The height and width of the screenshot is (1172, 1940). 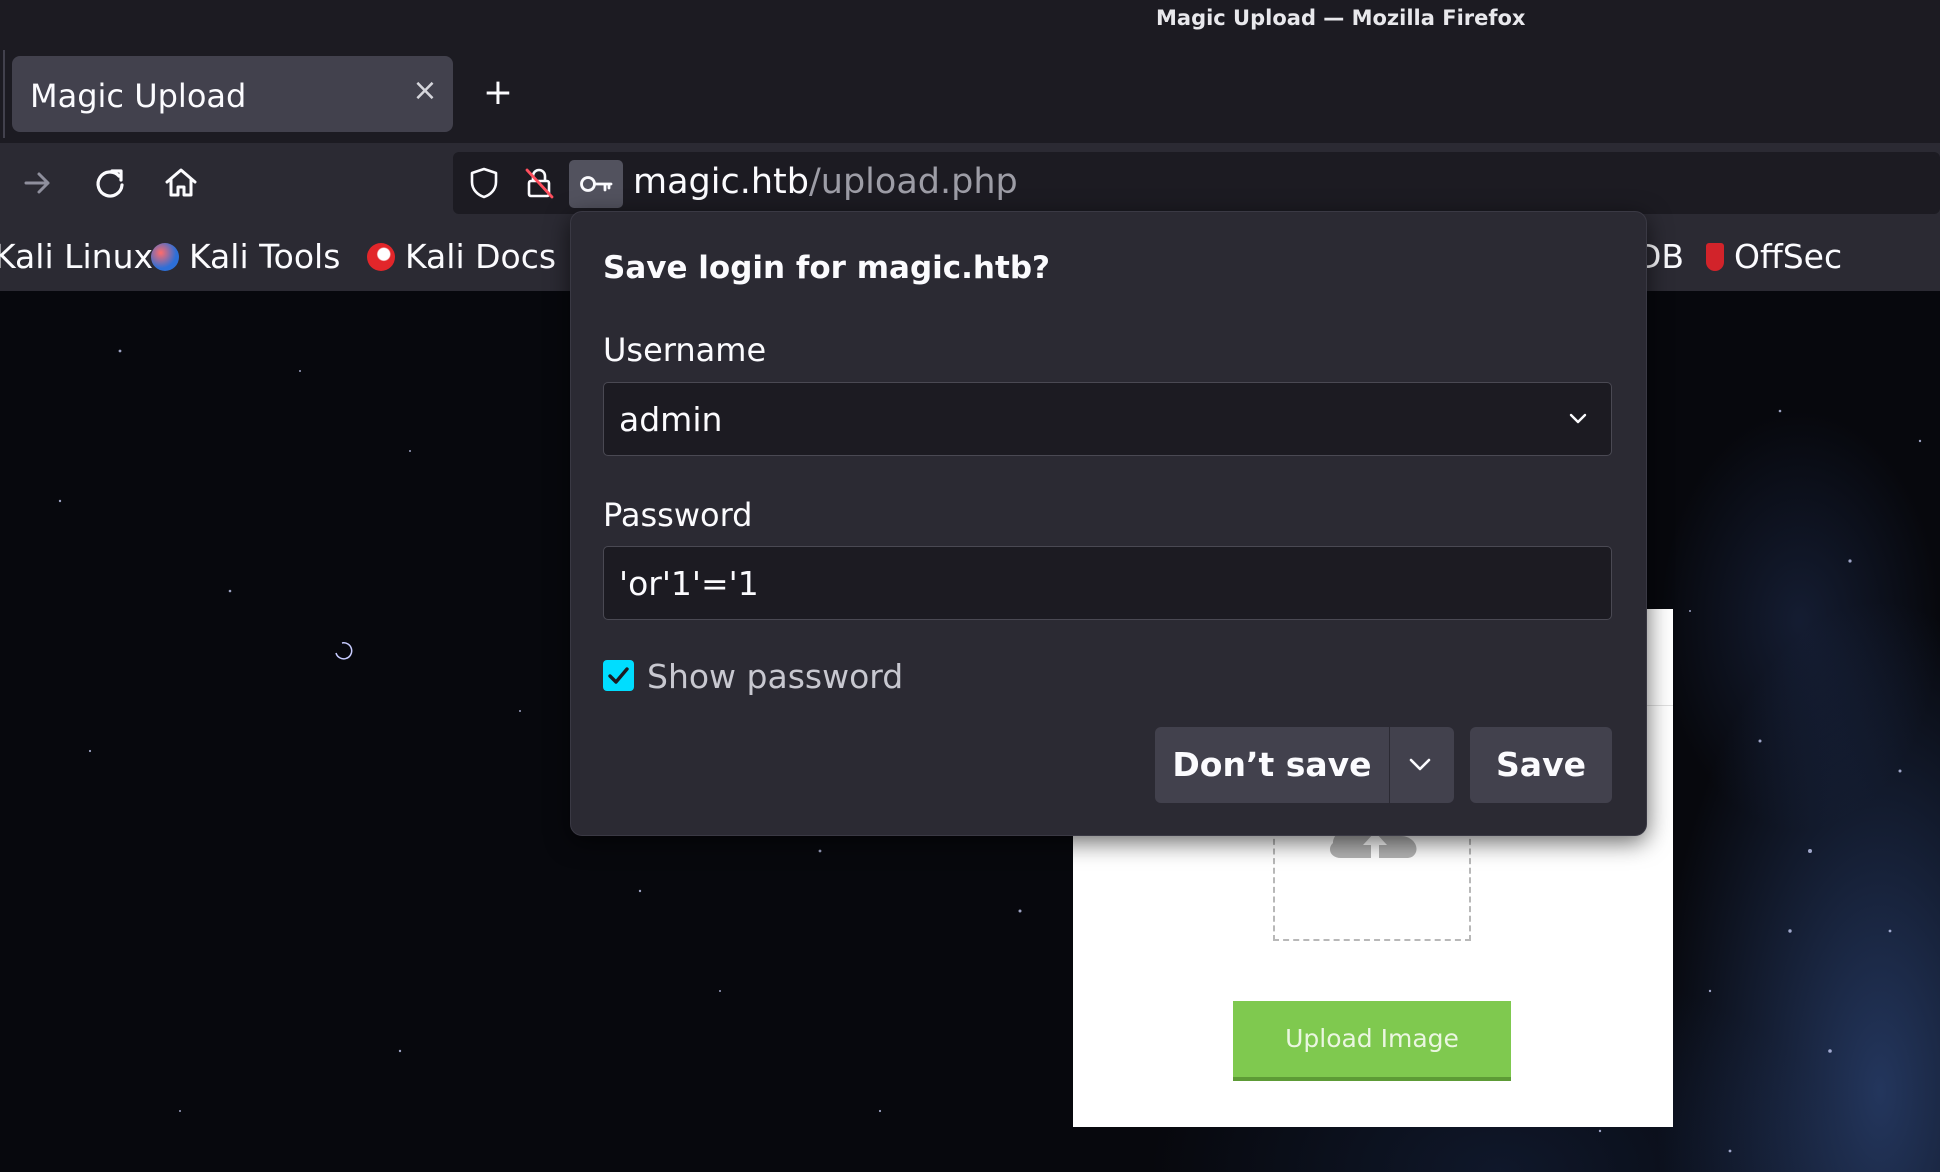 What do you see at coordinates (826, 268) in the screenshot?
I see `popup-title: Save login for magic.htb?` at bounding box center [826, 268].